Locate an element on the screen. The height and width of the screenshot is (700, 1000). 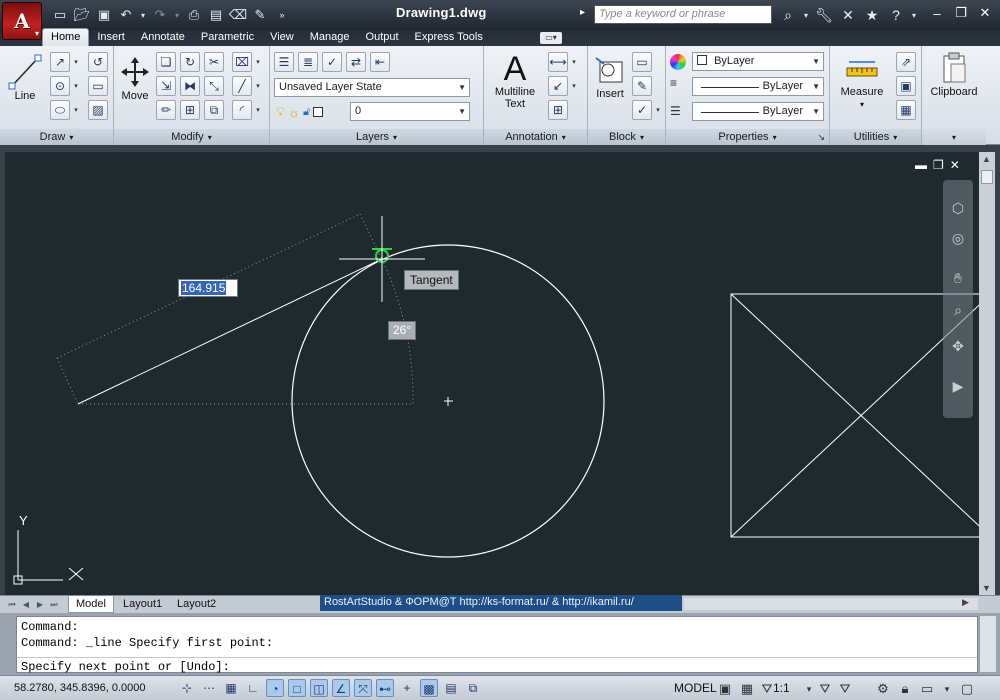
lineweight-combo: ByLayer ▼ is located at coordinates (758, 111).